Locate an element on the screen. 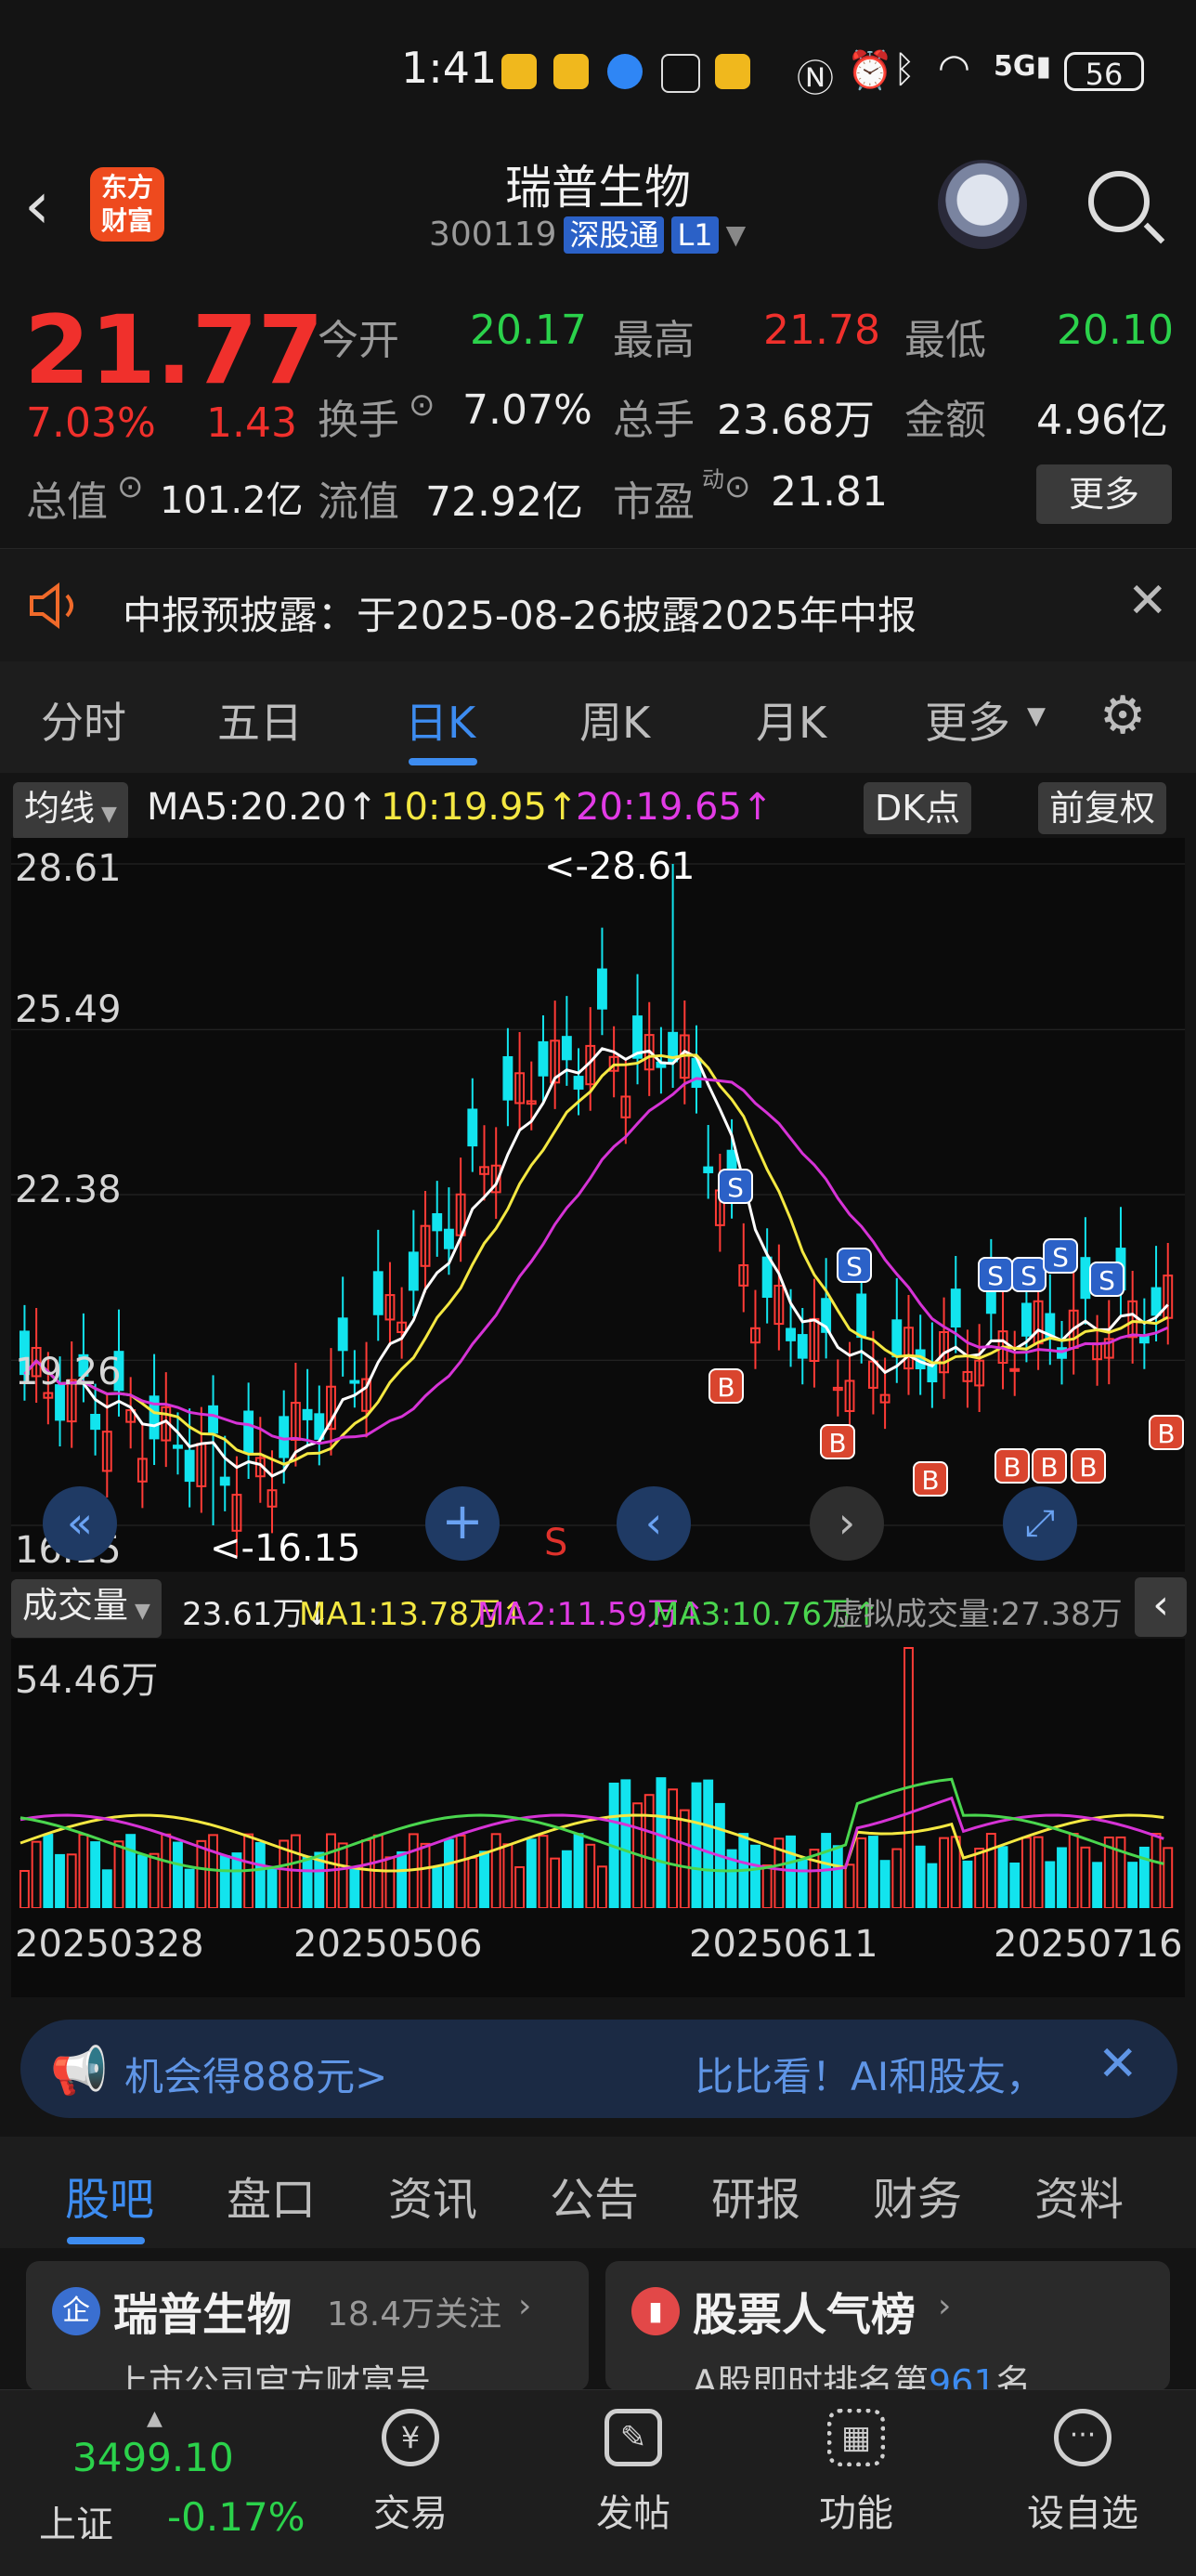  signal-badge: S is located at coordinates (735, 1186).